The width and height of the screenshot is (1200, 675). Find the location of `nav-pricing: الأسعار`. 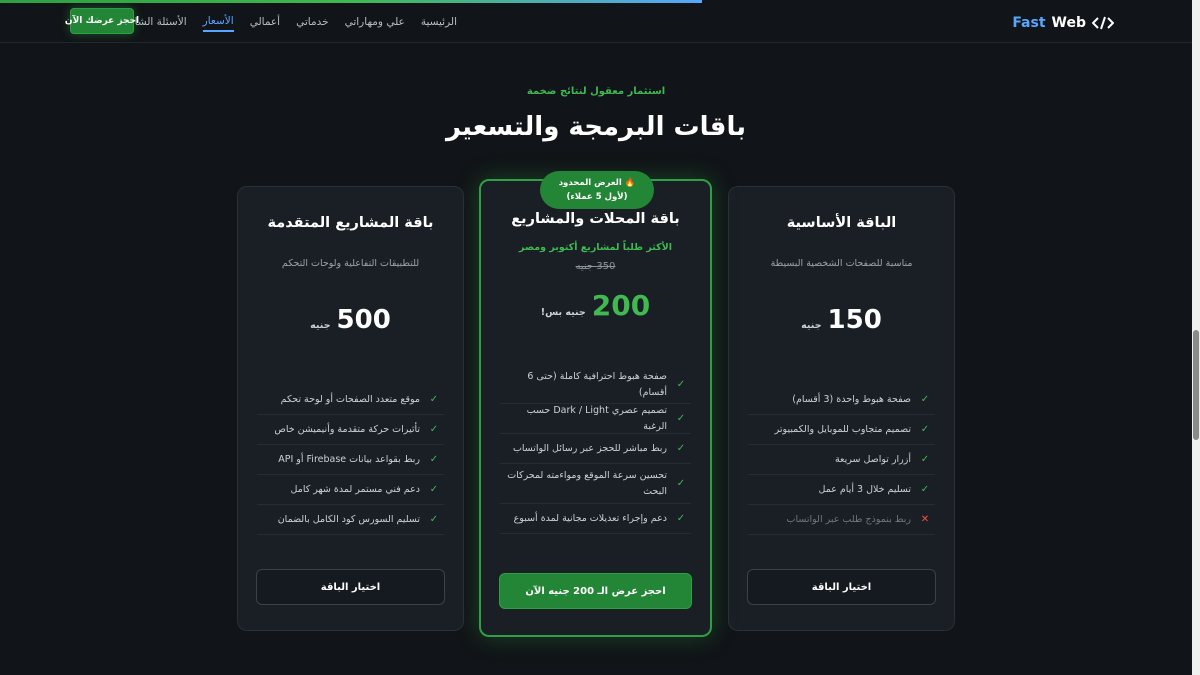

nav-pricing: الأسعار is located at coordinates (218, 23).